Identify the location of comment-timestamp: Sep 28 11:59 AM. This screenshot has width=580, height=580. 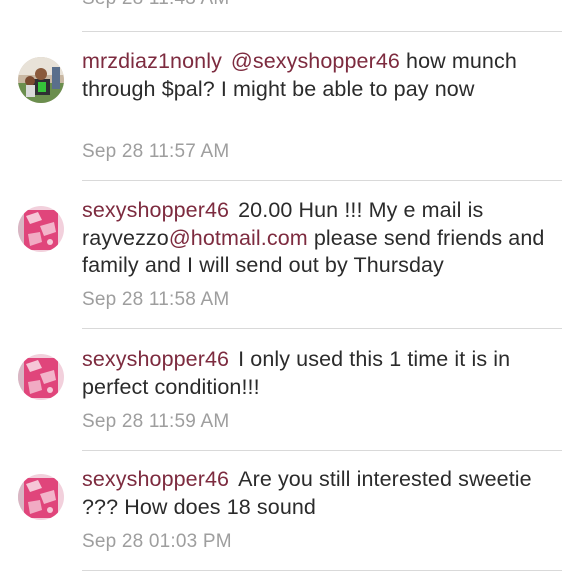
(156, 421).